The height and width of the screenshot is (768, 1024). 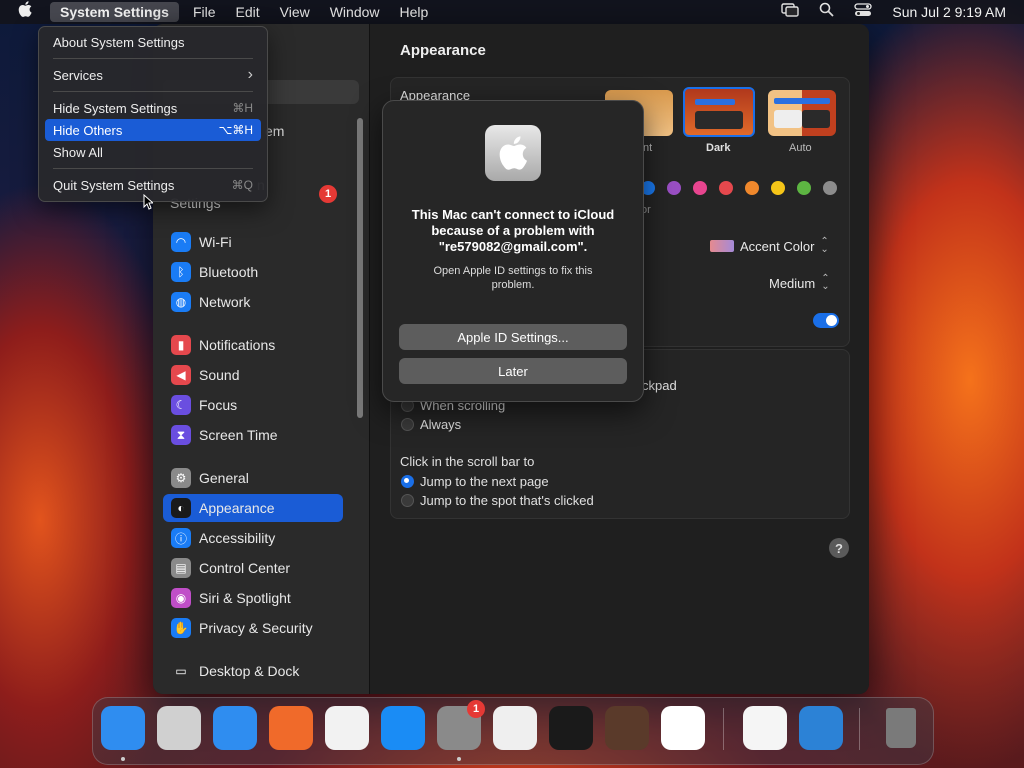 I want to click on menu-hide: Hide System Settings ⌘H, so click(x=153, y=108).